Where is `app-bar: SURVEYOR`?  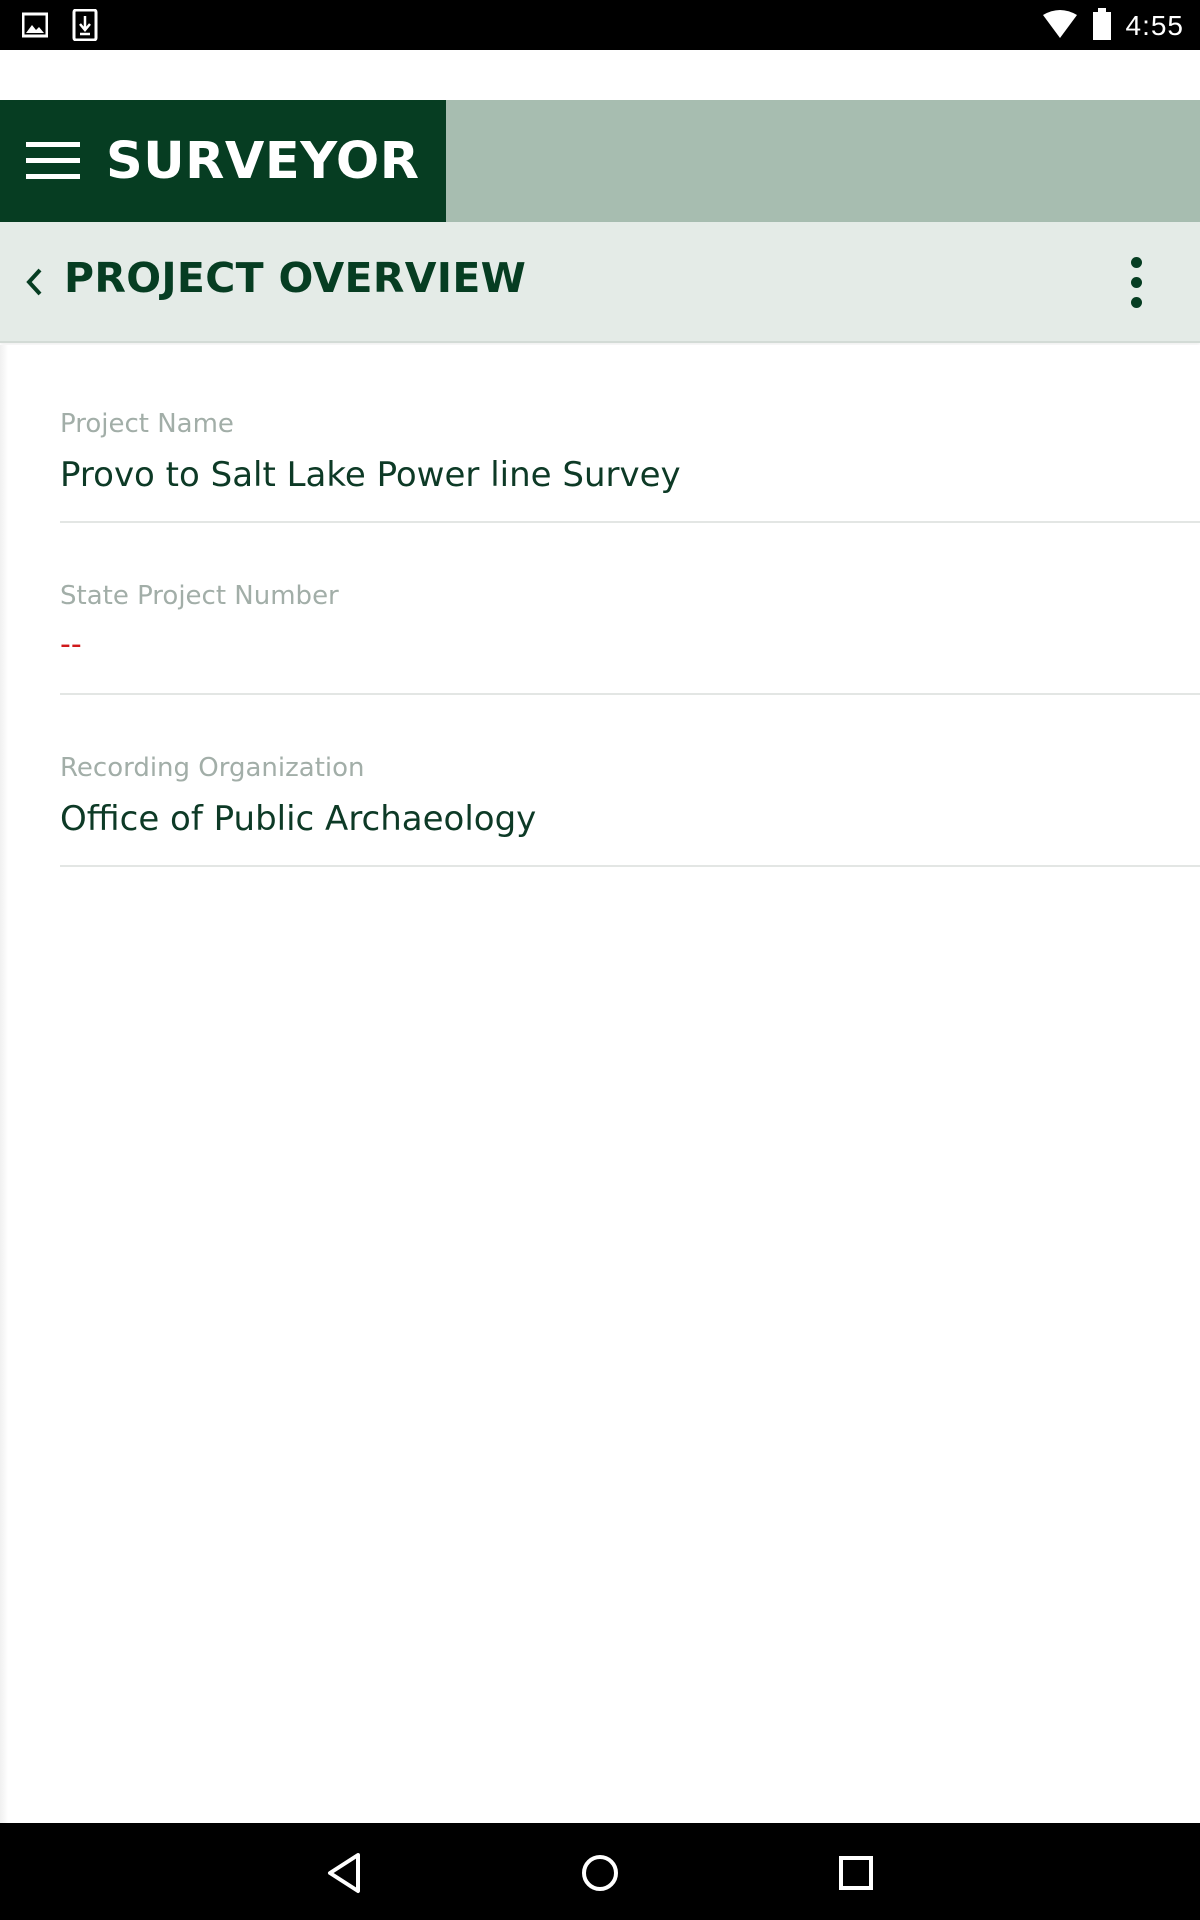 app-bar: SURVEYOR is located at coordinates (600, 161).